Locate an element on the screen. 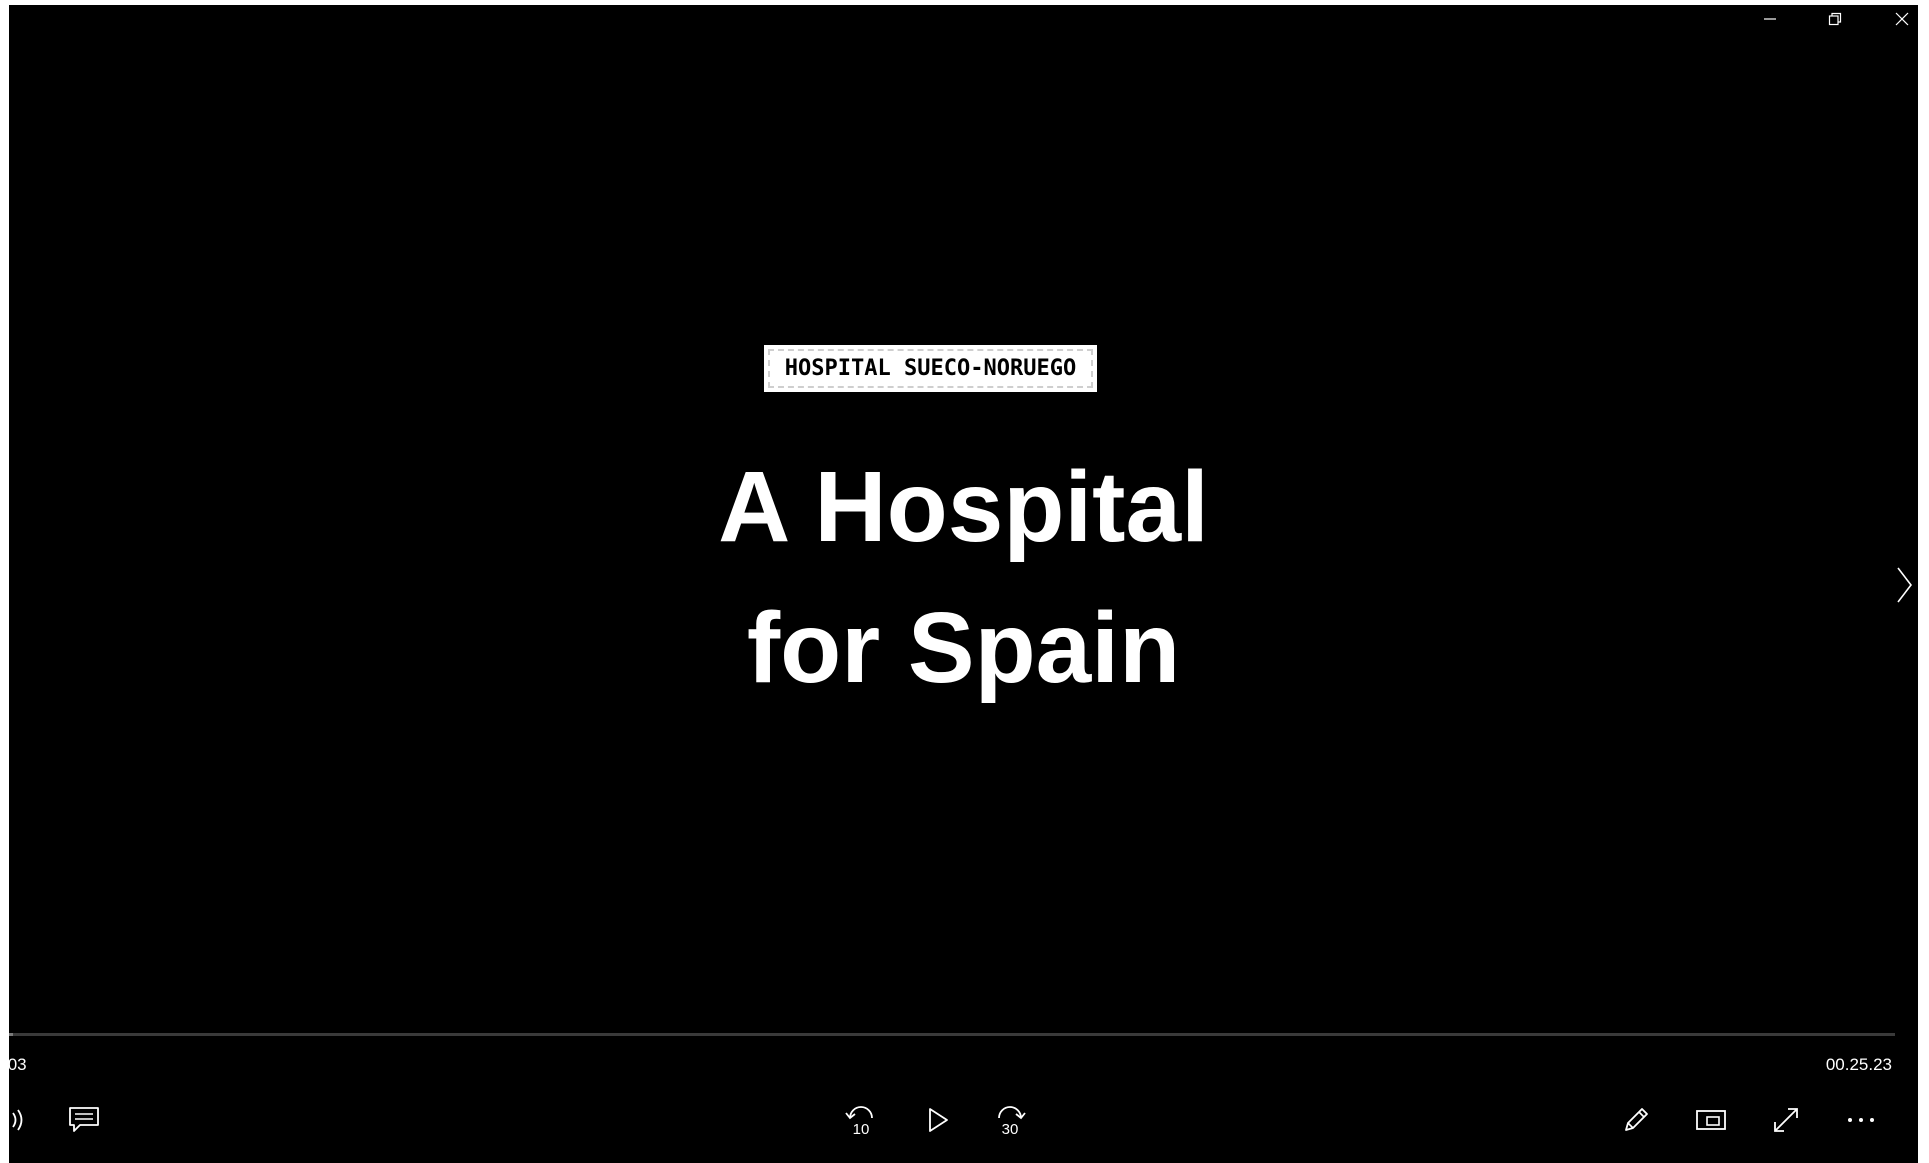 The height and width of the screenshot is (1163, 1929). subtitles-icon is located at coordinates (84, 1119).